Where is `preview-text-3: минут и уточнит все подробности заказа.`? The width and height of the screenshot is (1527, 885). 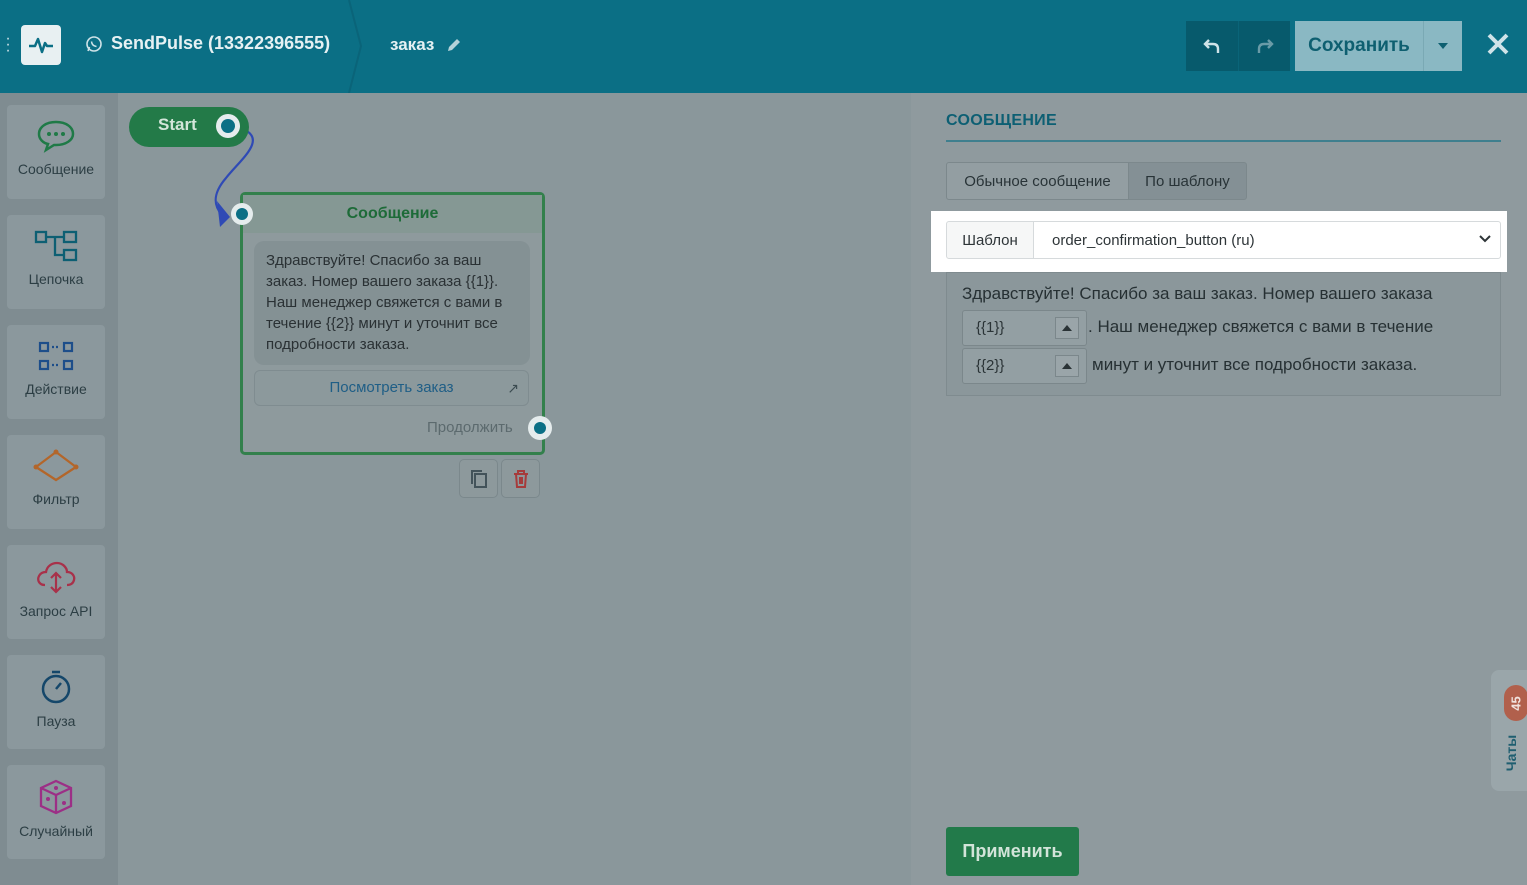
preview-text-3: минут и уточнит все подробности заказа. is located at coordinates (1255, 364).